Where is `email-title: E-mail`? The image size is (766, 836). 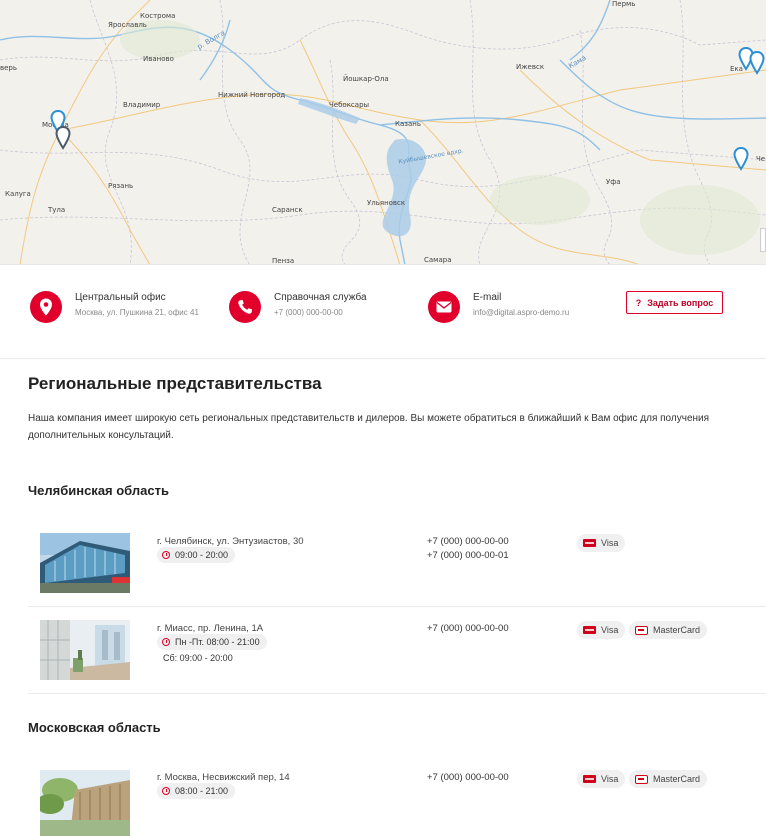 email-title: E-mail is located at coordinates (487, 297).